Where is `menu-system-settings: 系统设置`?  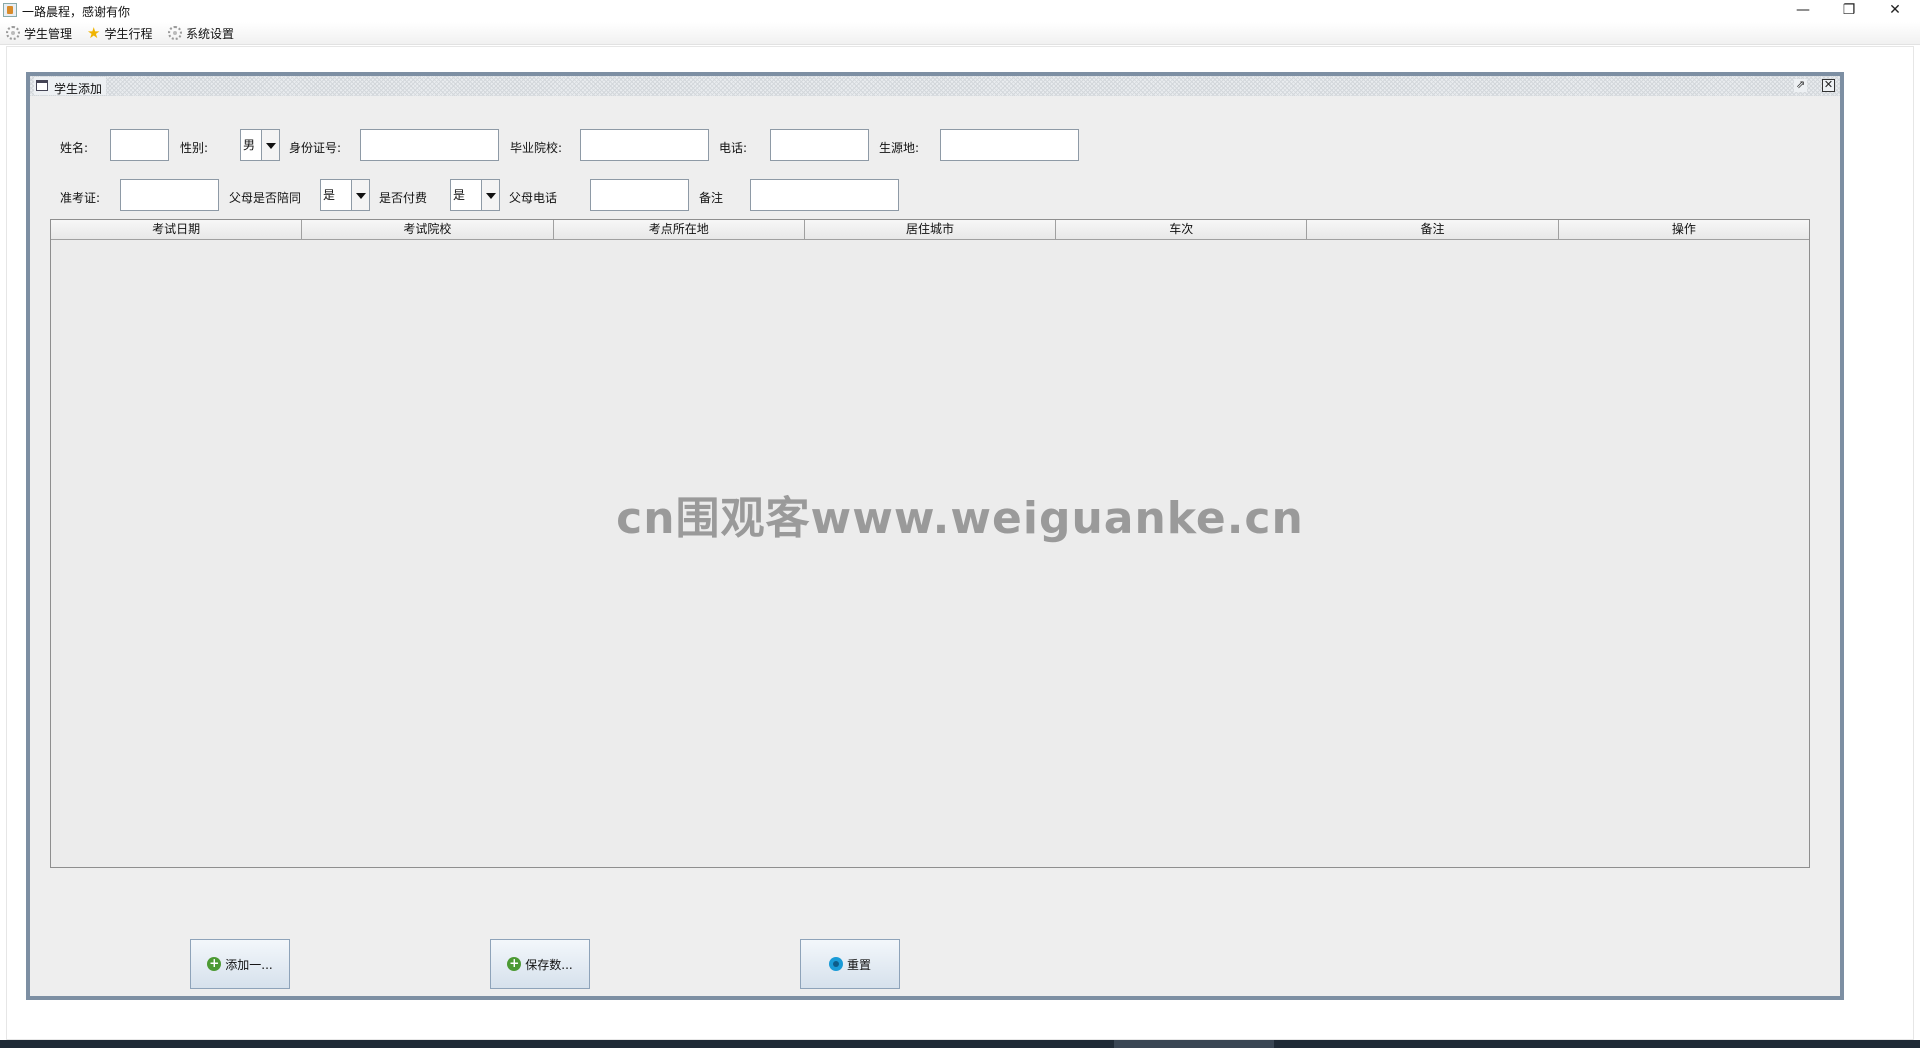
menu-system-settings: 系统设置 is located at coordinates (201, 33).